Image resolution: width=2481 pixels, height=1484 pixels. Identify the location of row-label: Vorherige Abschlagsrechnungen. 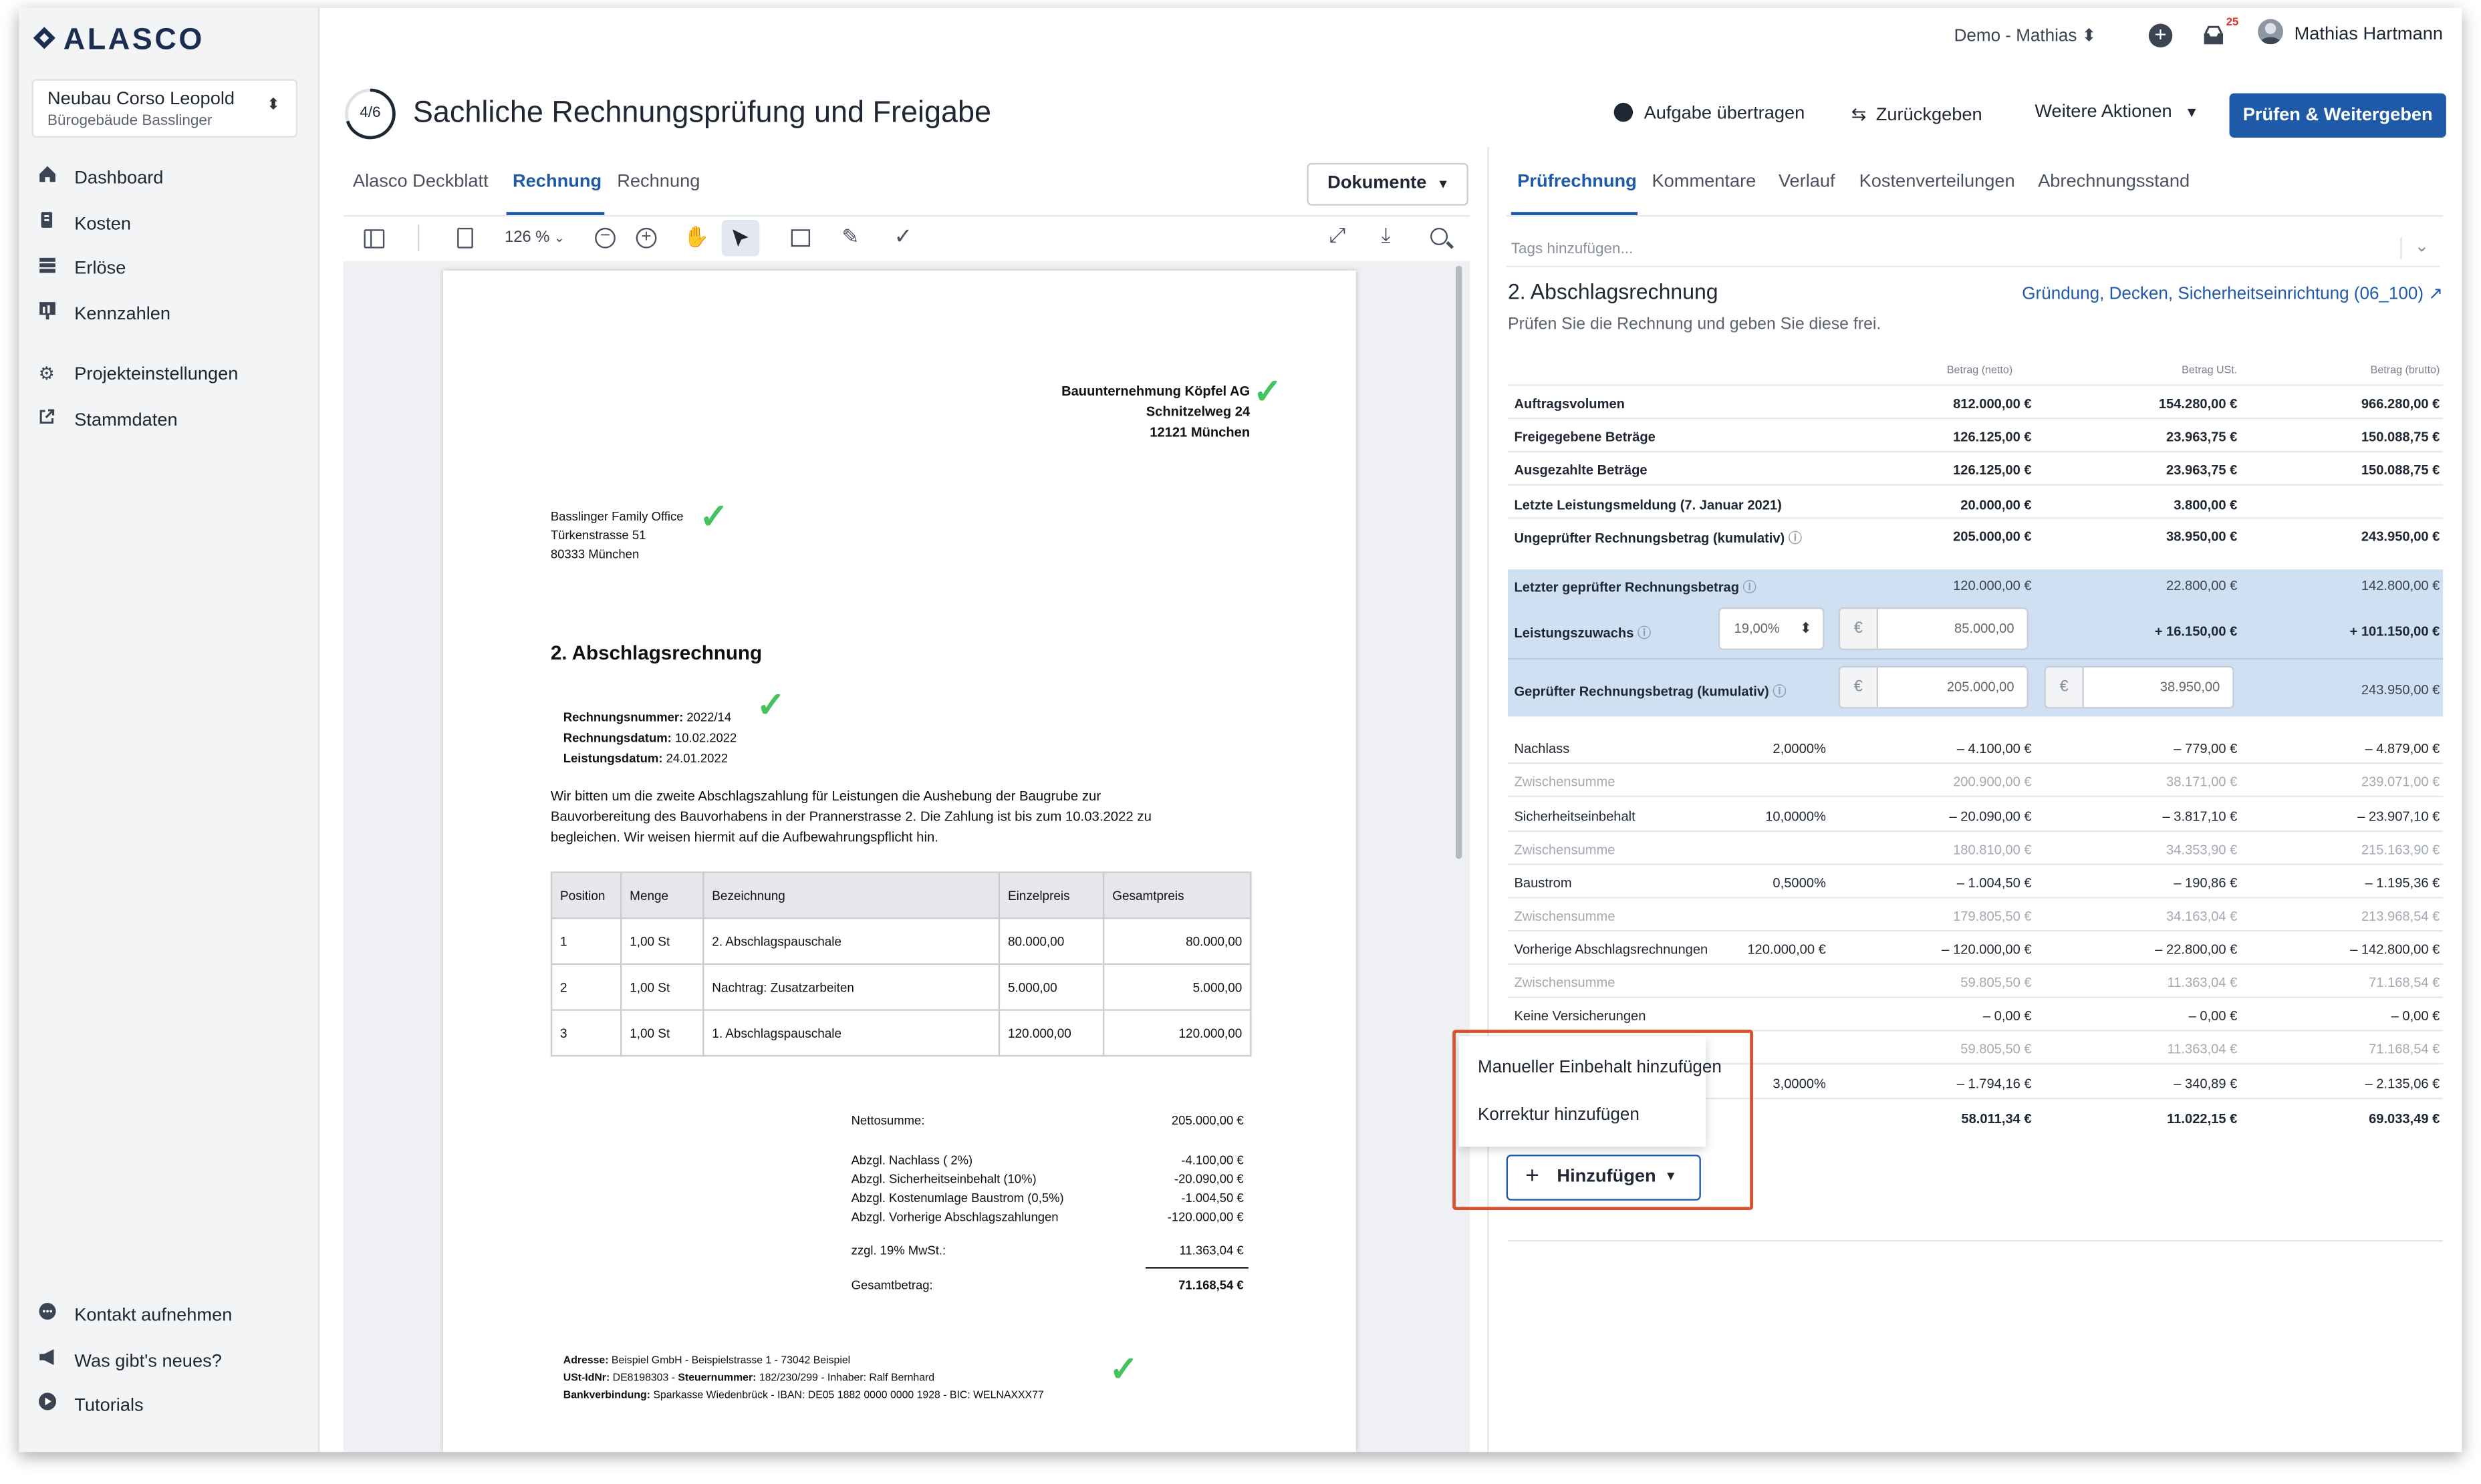
(1611, 949).